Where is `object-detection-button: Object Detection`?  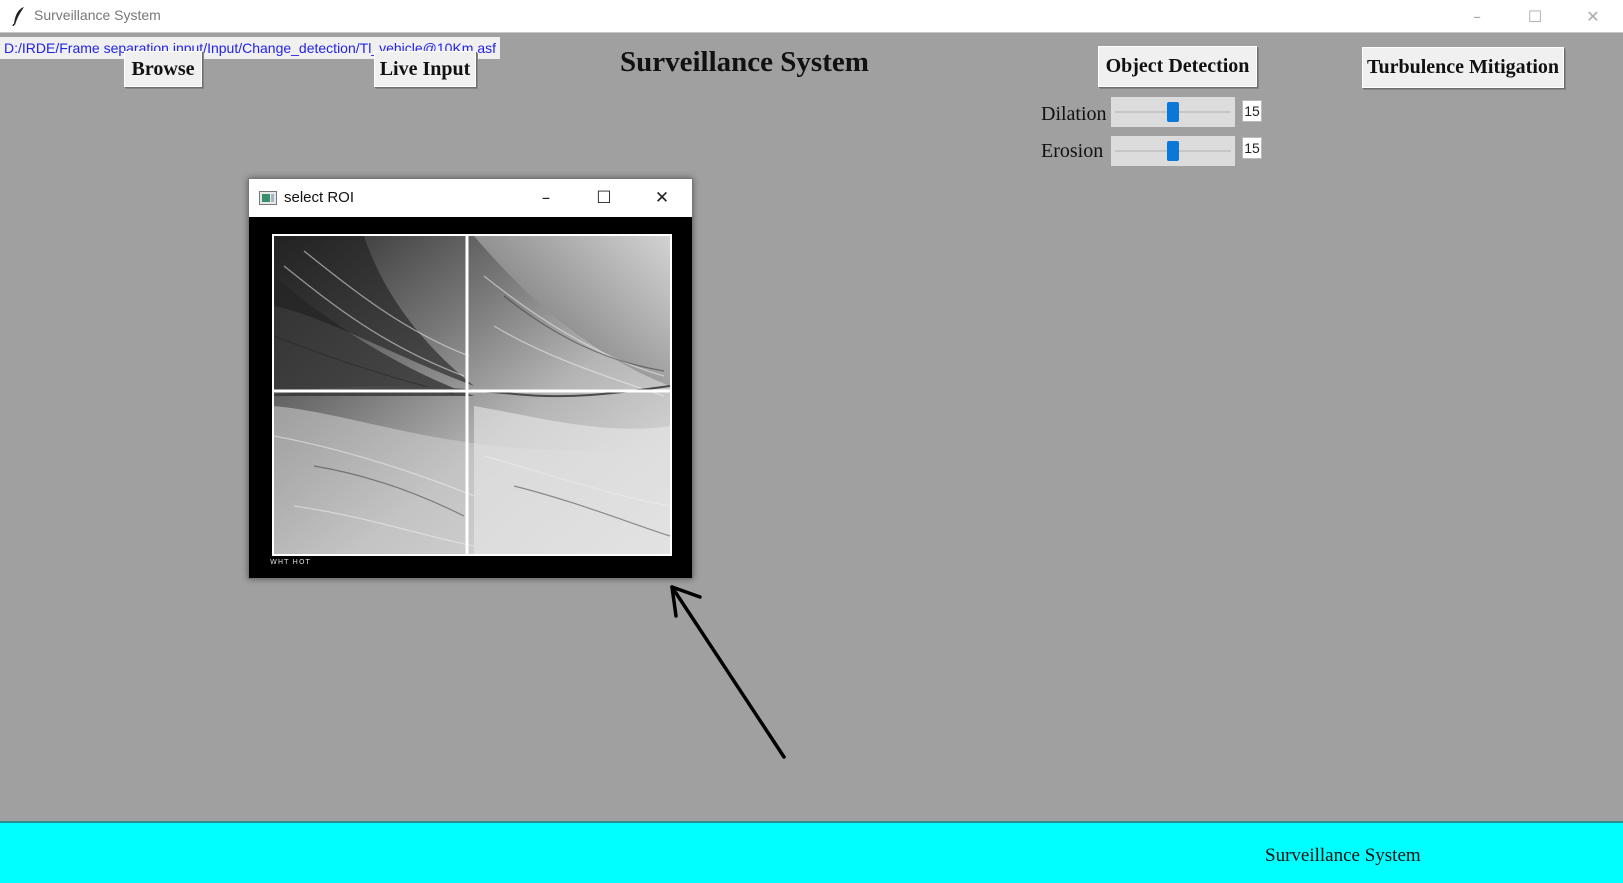 object-detection-button: Object Detection is located at coordinates (1177, 66).